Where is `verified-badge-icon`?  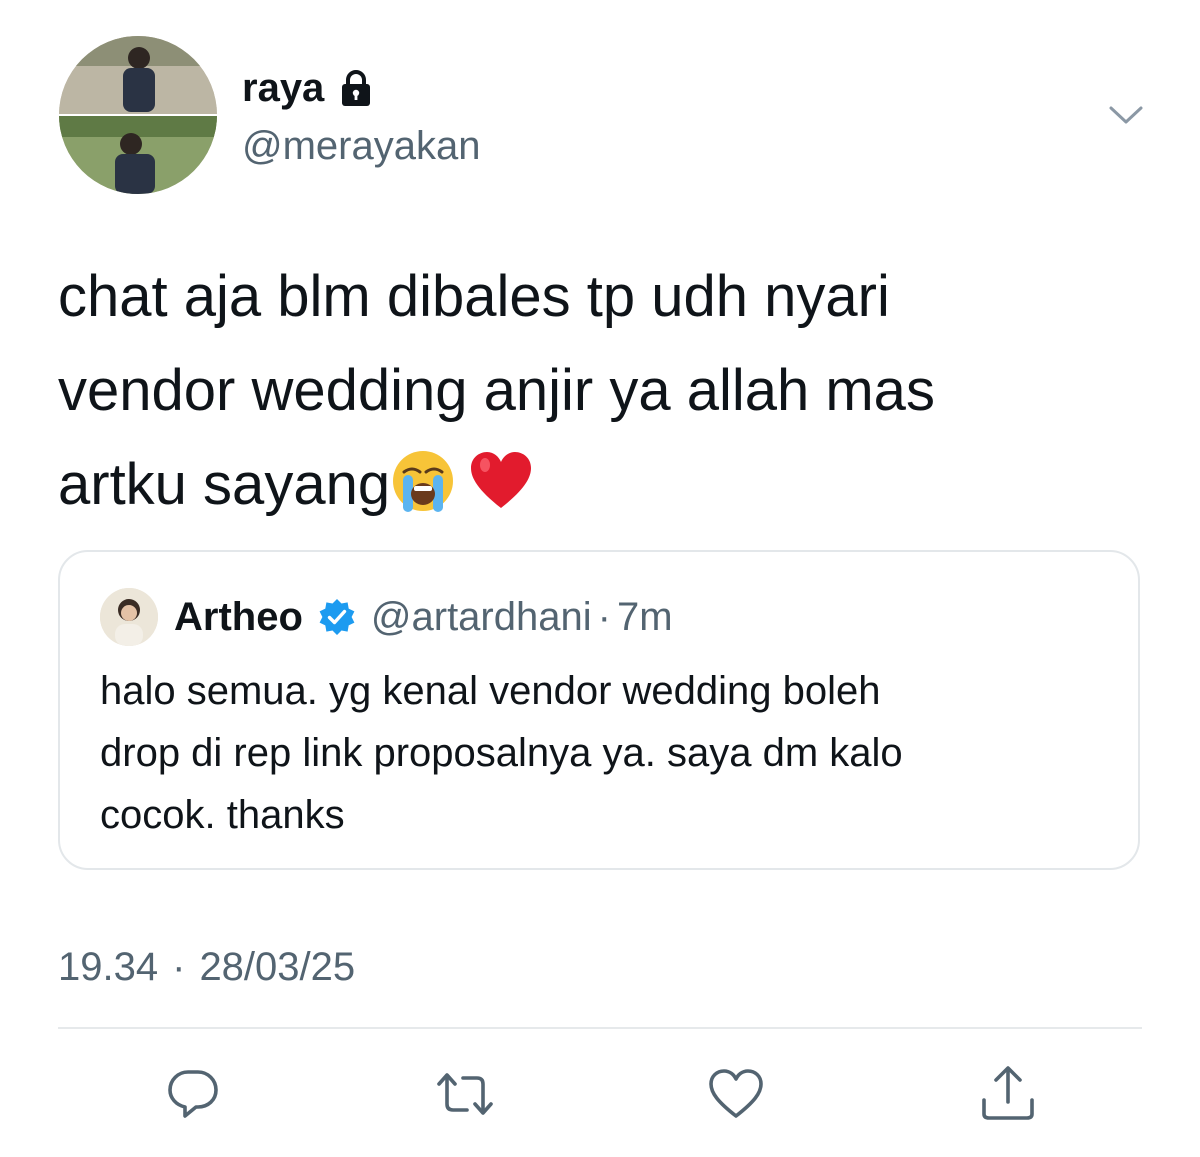 verified-badge-icon is located at coordinates (337, 617).